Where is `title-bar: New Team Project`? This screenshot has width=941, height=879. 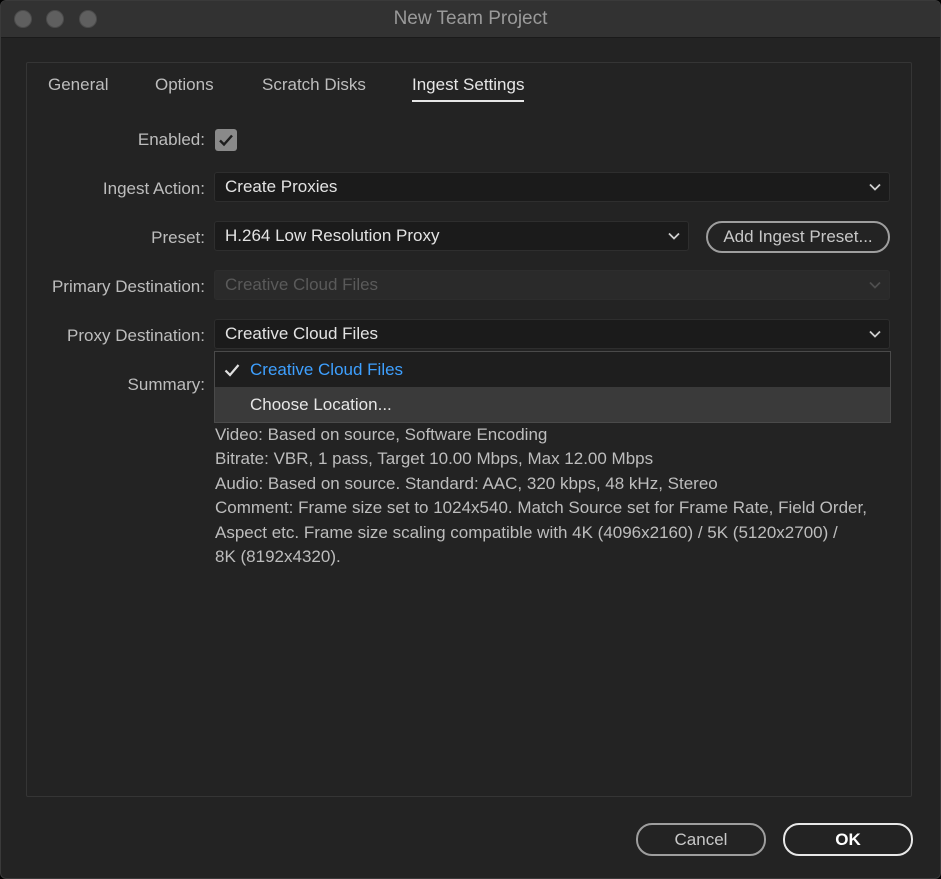
title-bar: New Team Project is located at coordinates (470, 19).